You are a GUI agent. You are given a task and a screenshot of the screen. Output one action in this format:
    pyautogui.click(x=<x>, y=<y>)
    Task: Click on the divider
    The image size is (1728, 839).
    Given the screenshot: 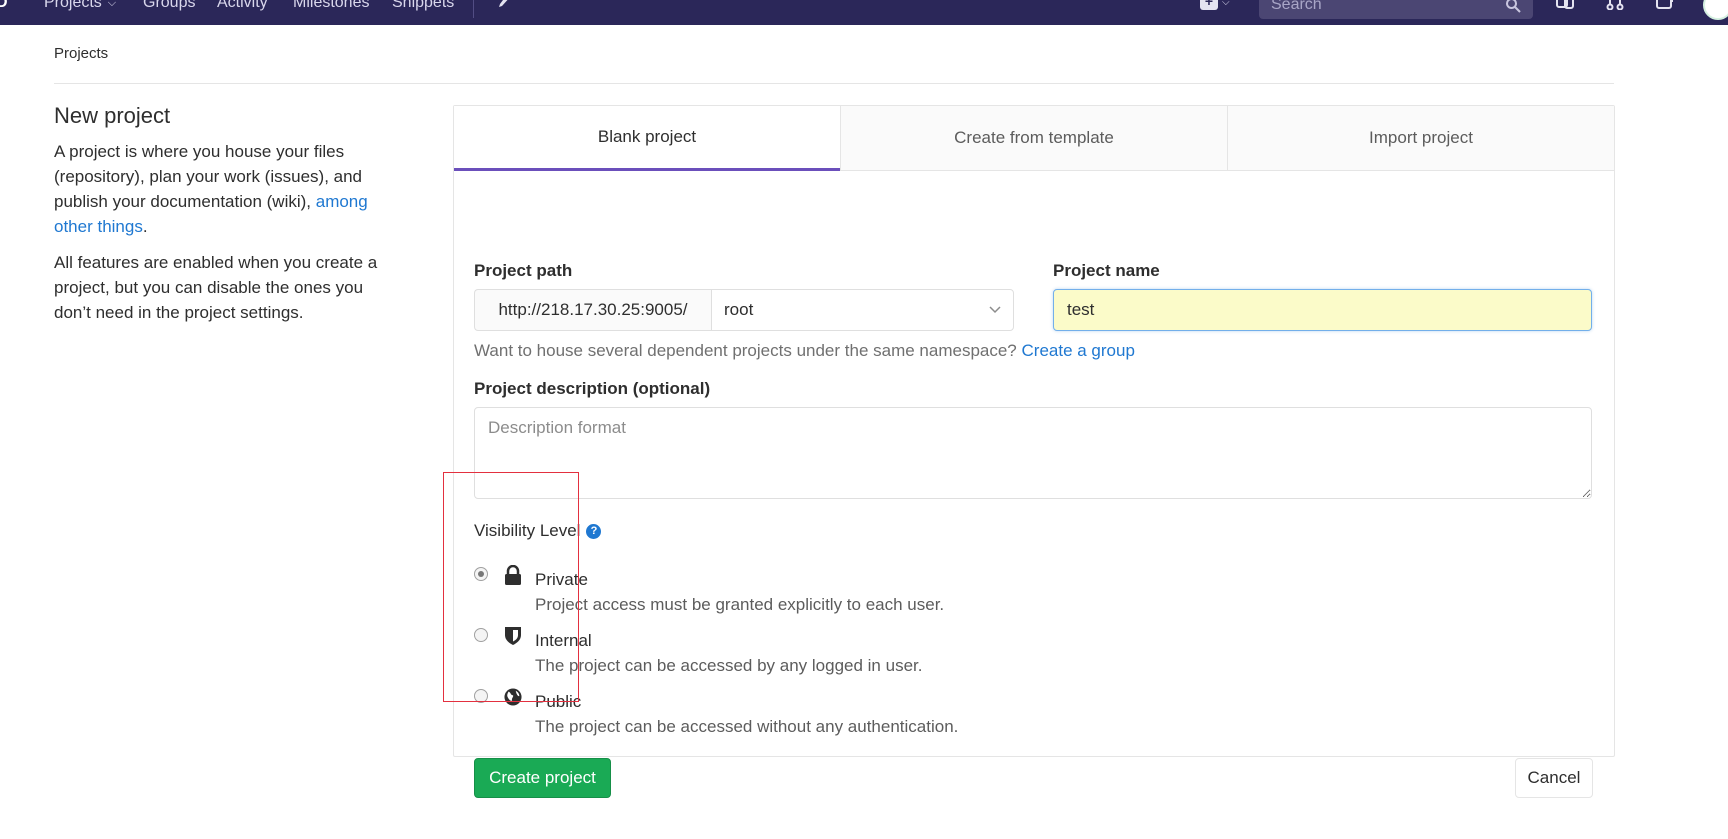 What is the action you would take?
    pyautogui.click(x=834, y=83)
    